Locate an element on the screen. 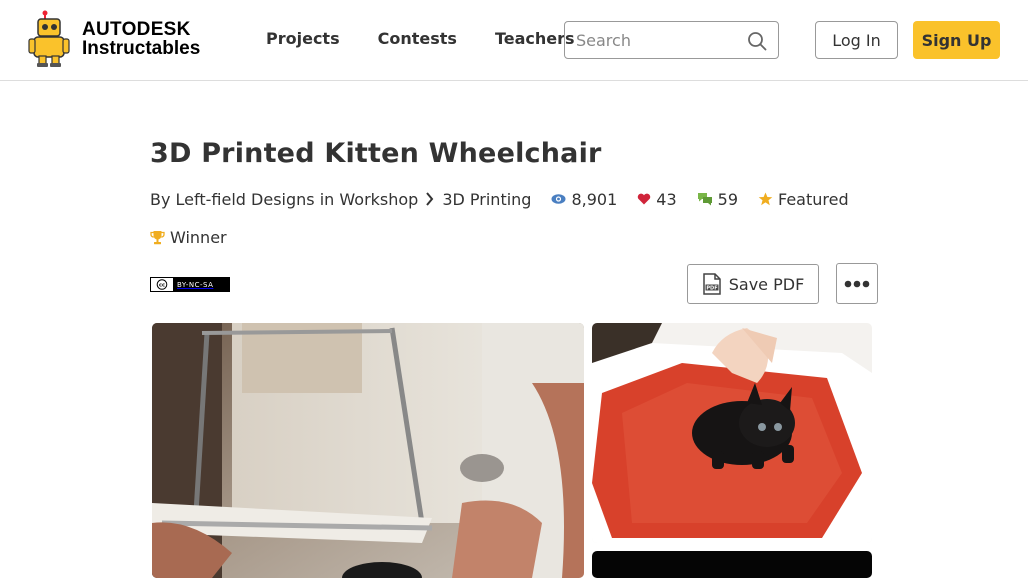  favorites-stat: 43 is located at coordinates (657, 199).